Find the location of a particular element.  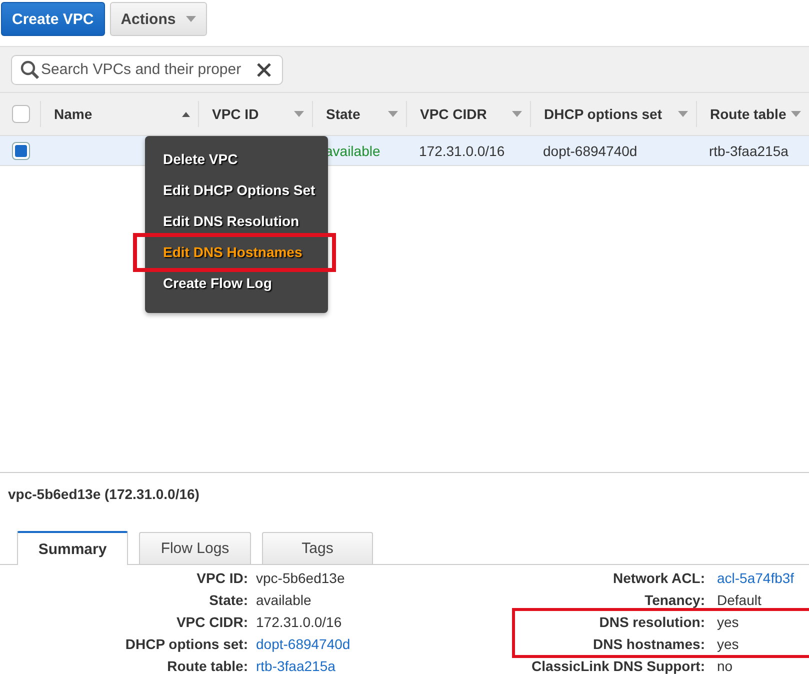

field-label: Route table: is located at coordinates (207, 666).